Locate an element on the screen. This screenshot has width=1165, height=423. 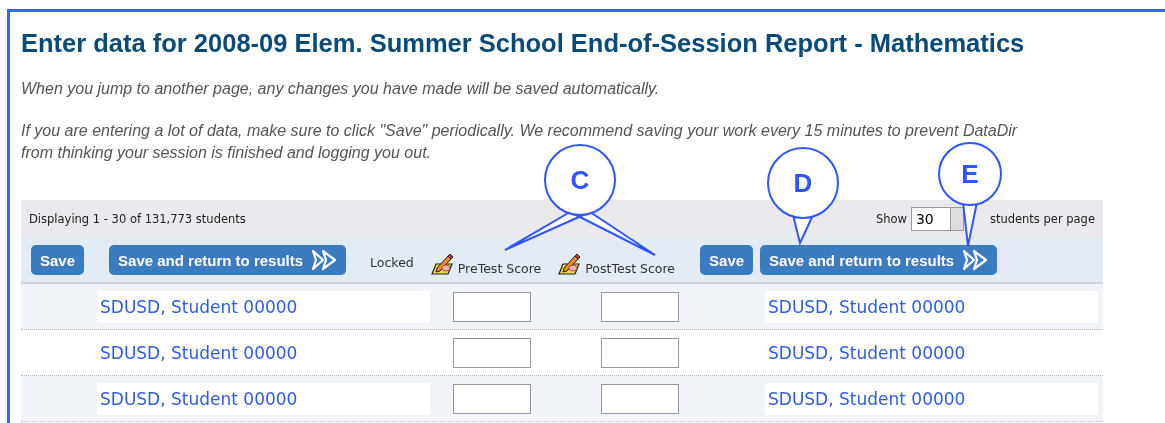
pencil-paper-icon is located at coordinates (442, 264).